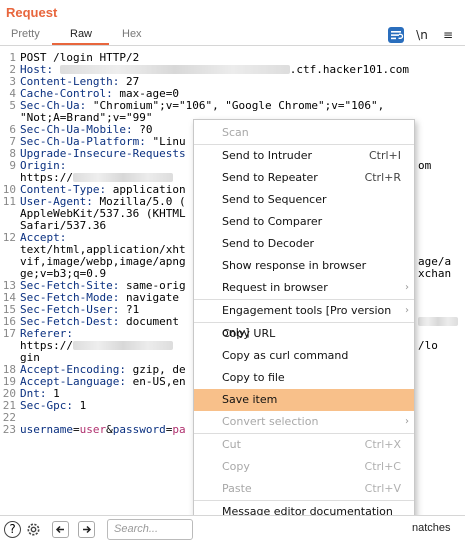 This screenshot has height=543, width=465. What do you see at coordinates (275, 287) in the screenshot?
I see `menu-item-label: Request in browser` at bounding box center [275, 287].